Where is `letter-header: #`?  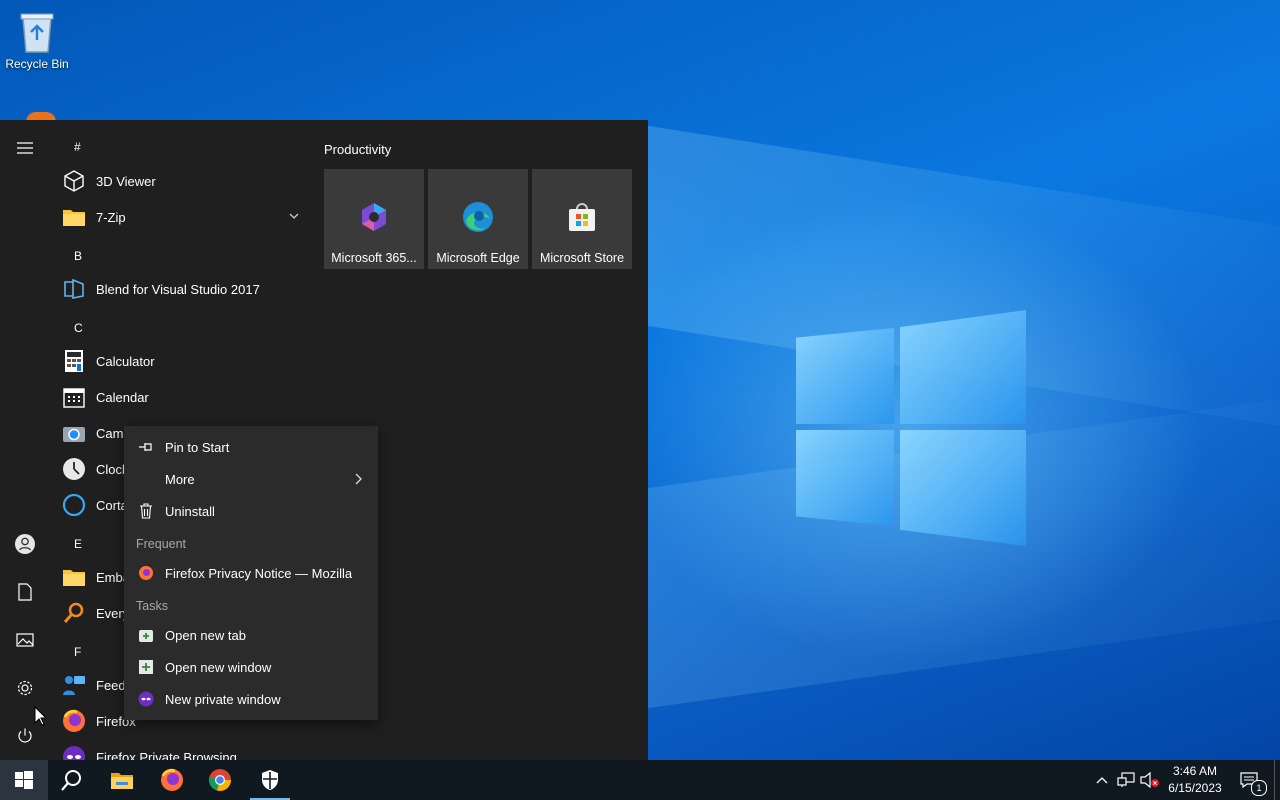
letter-header: # is located at coordinates (77, 147).